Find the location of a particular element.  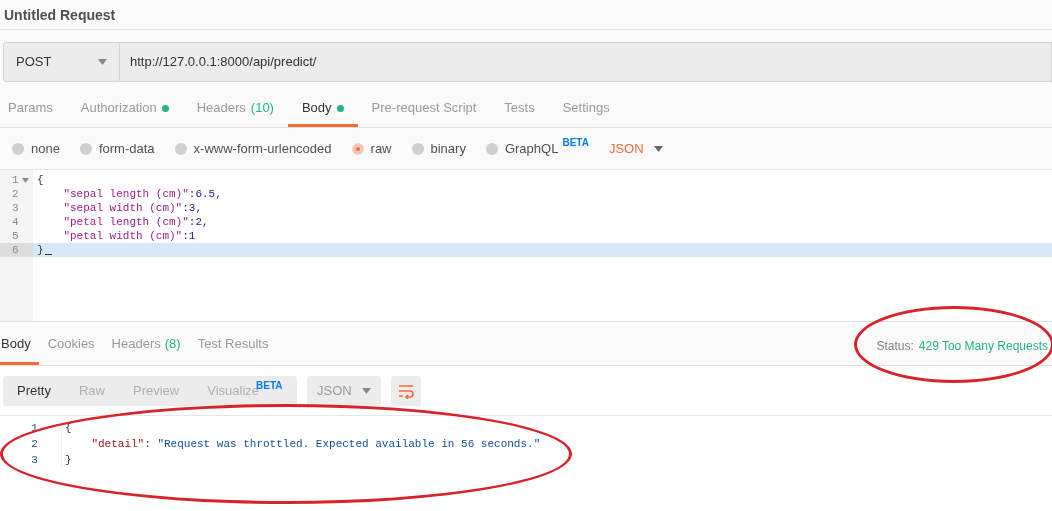

body-type-radio: form-data is located at coordinates (117, 148).